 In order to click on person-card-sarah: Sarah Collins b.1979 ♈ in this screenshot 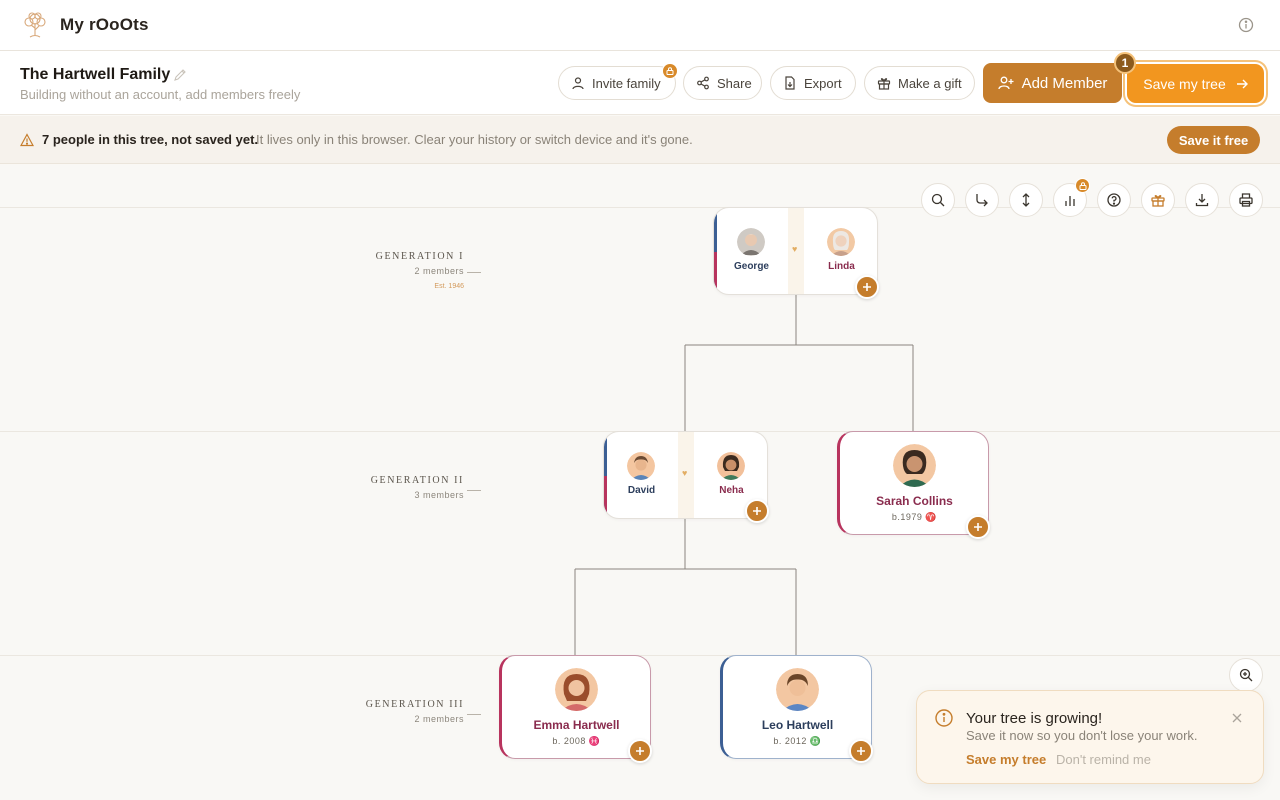, I will do `click(913, 483)`.